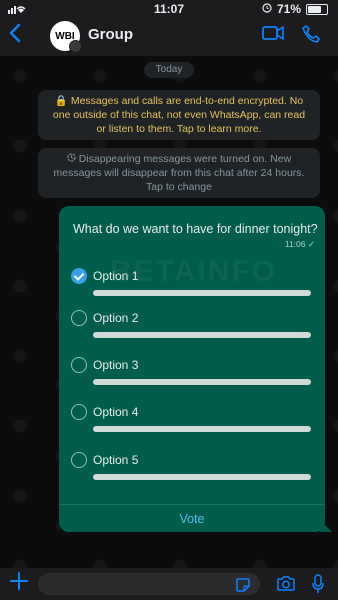 The width and height of the screenshot is (338, 600). I want to click on poll-option-3: Option 3, so click(193, 377).